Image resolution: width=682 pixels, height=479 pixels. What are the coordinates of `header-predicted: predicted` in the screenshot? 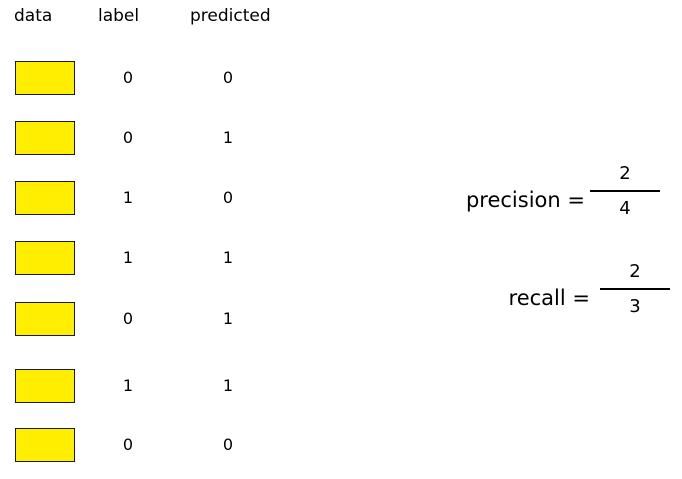 It's located at (230, 16).